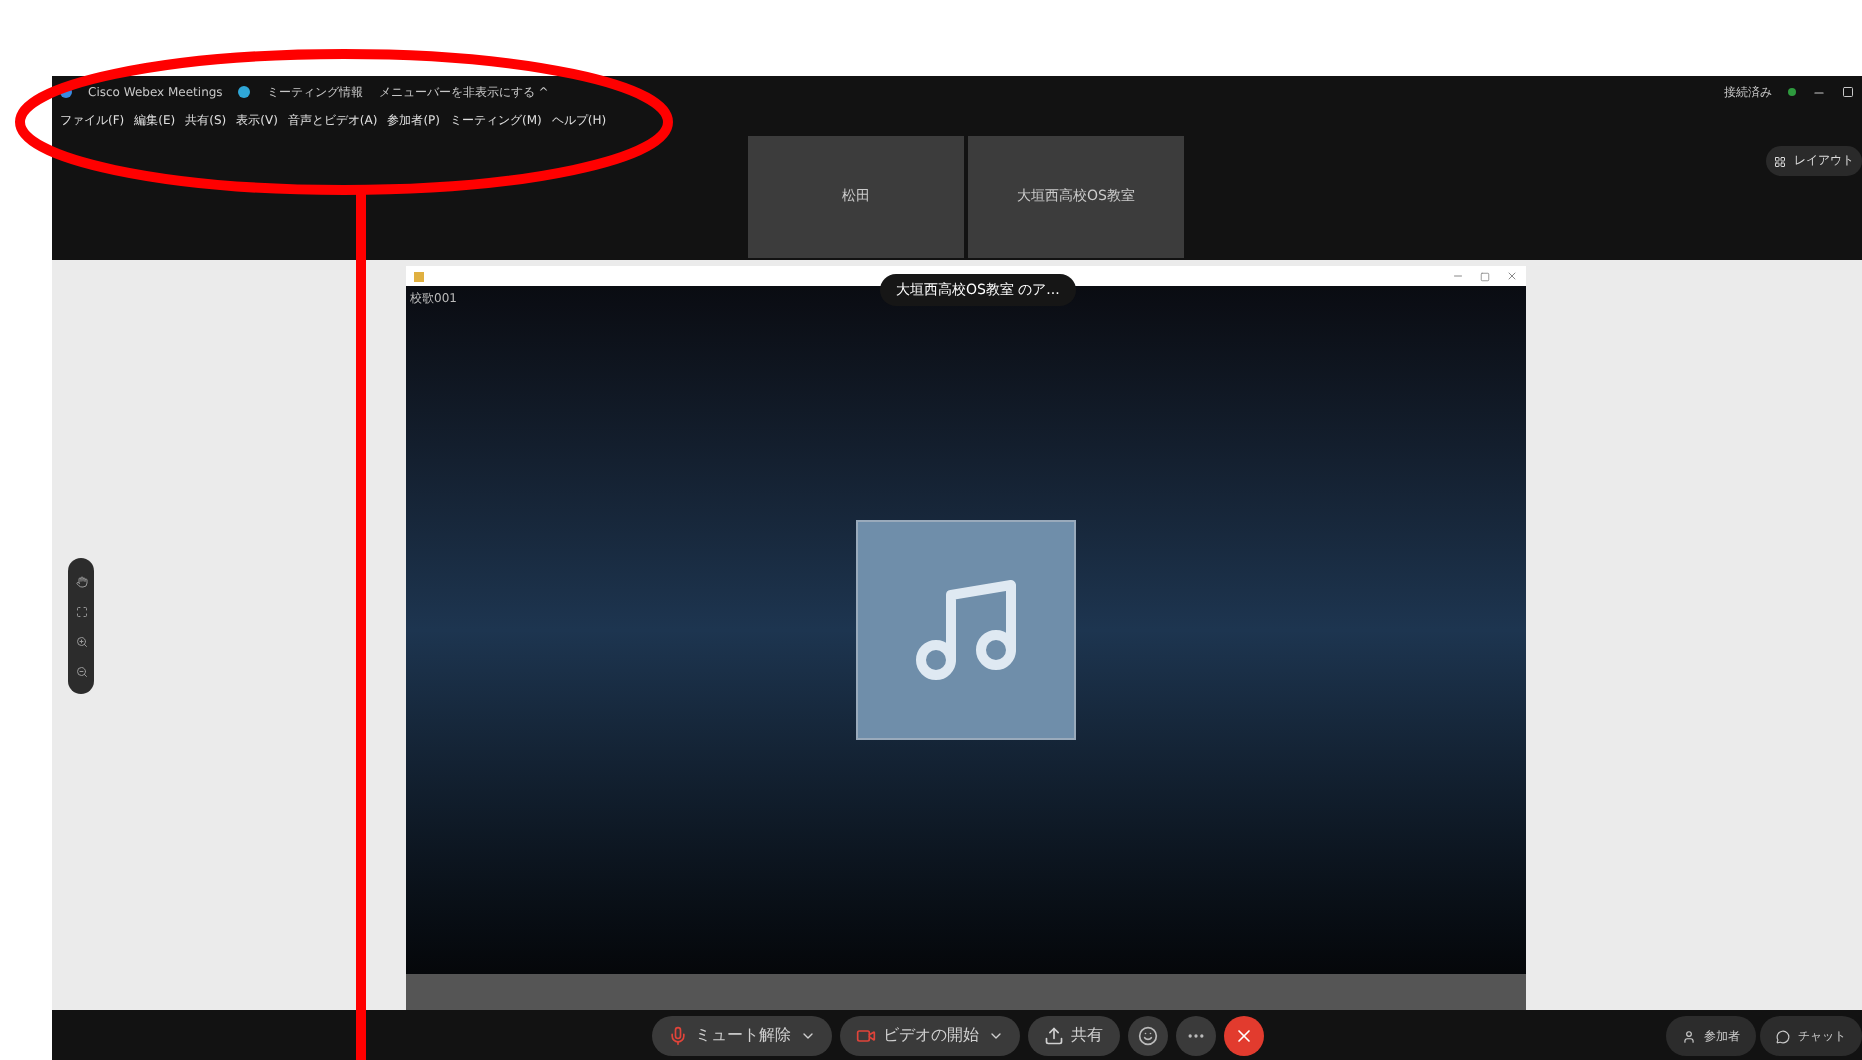 This screenshot has height=1060, width=1862. What do you see at coordinates (81, 581) in the screenshot?
I see `hand-icon` at bounding box center [81, 581].